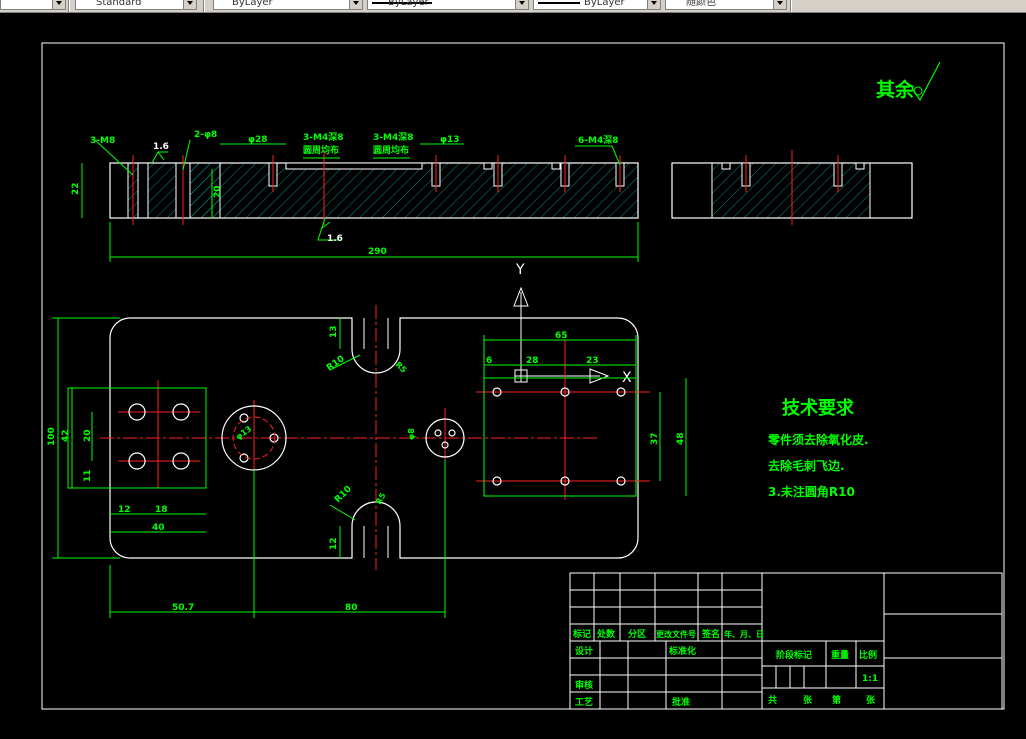 This screenshot has width=1026, height=739. I want to click on roughness-note: 其余, so click(908, 81).